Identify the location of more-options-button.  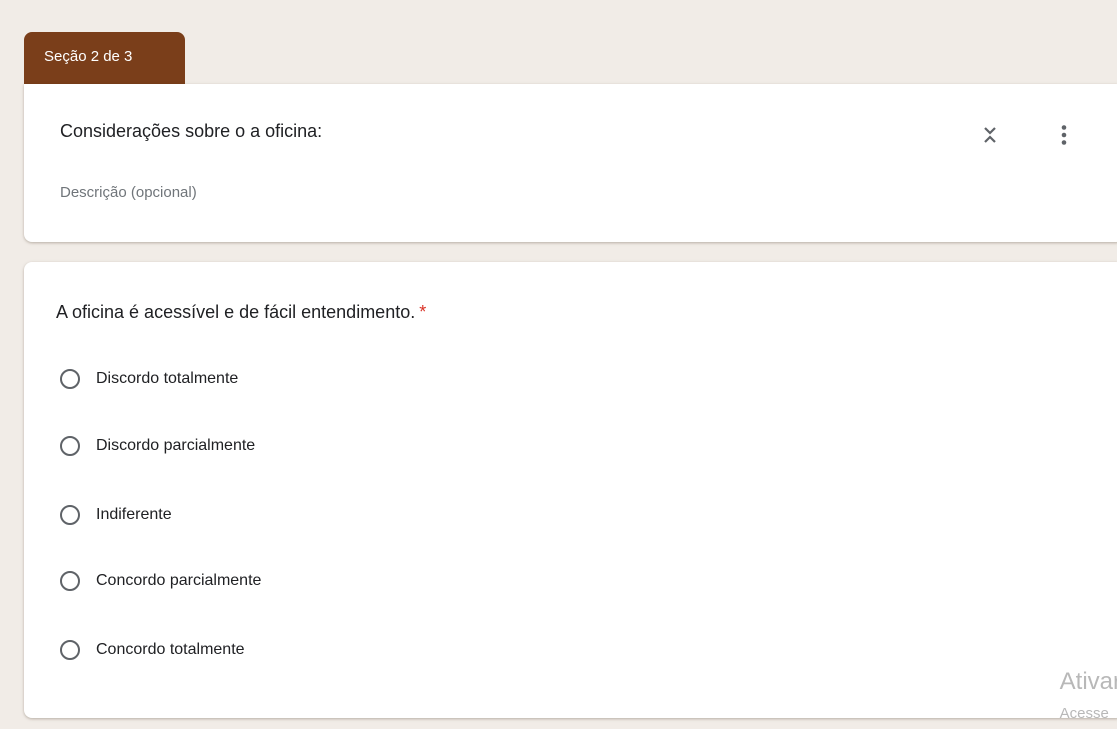
(1064, 135).